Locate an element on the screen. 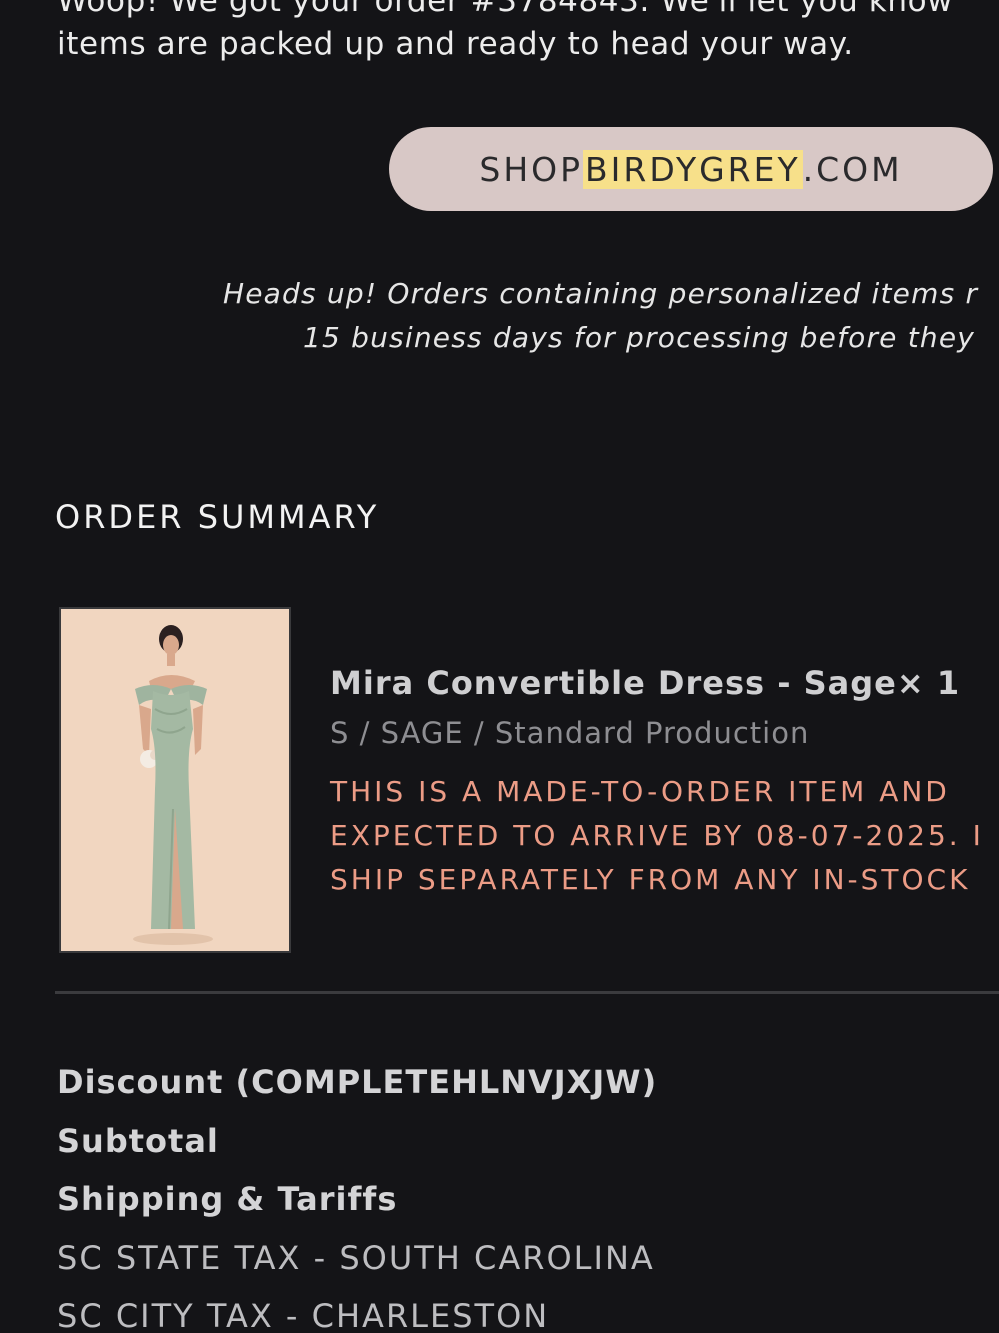 The height and width of the screenshot is (1333, 999). shipping-label: Shipping & Tariffs is located at coordinates (227, 1199).